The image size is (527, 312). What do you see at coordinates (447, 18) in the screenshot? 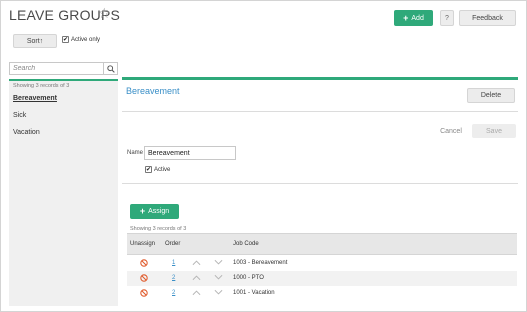
I see `help-button: ?` at bounding box center [447, 18].